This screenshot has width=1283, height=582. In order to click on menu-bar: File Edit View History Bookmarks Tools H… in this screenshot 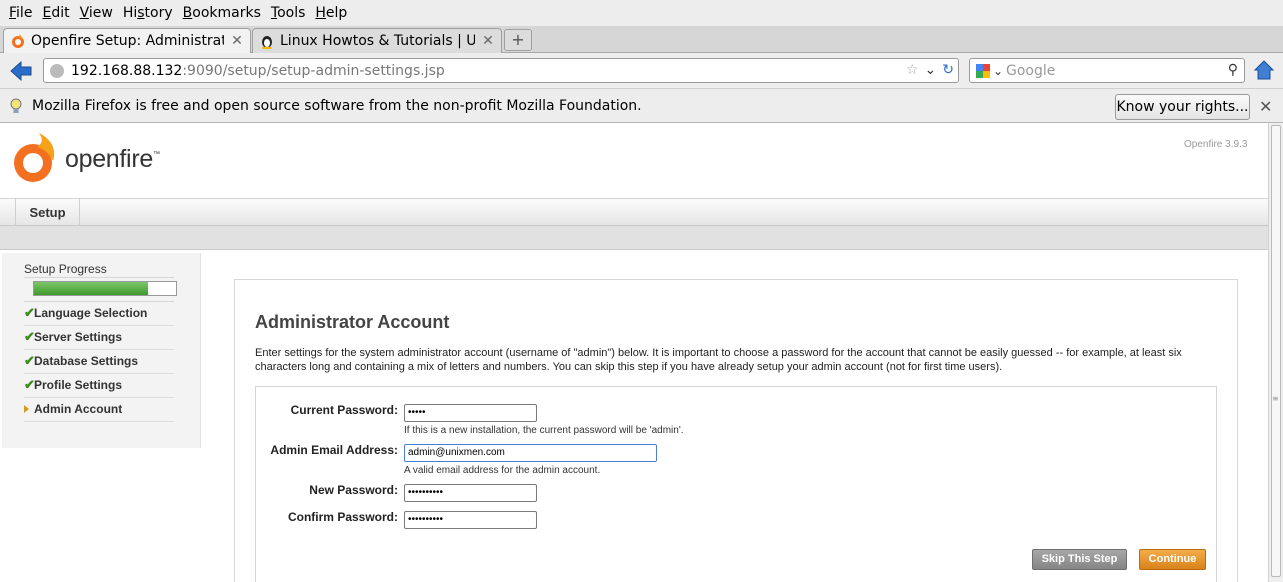, I will do `click(641, 13)`.